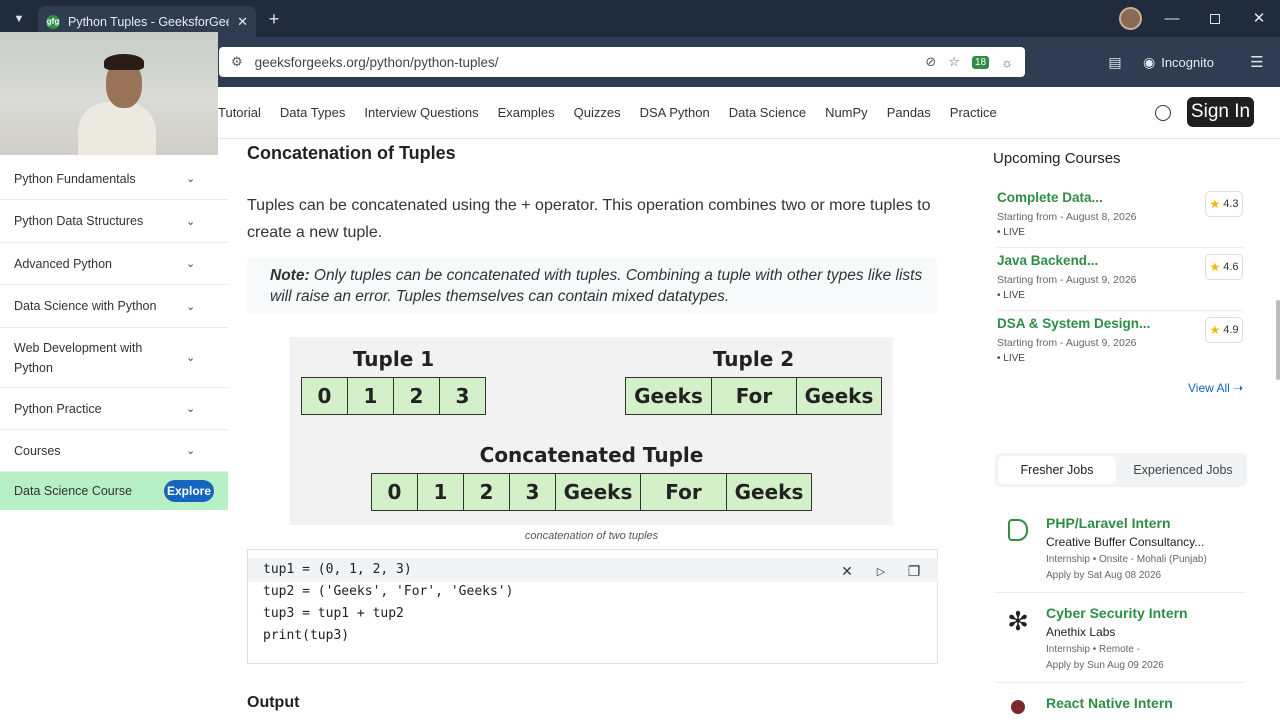 The height and width of the screenshot is (720, 1280). I want to click on brightness-icon: ☼, so click(1007, 62).